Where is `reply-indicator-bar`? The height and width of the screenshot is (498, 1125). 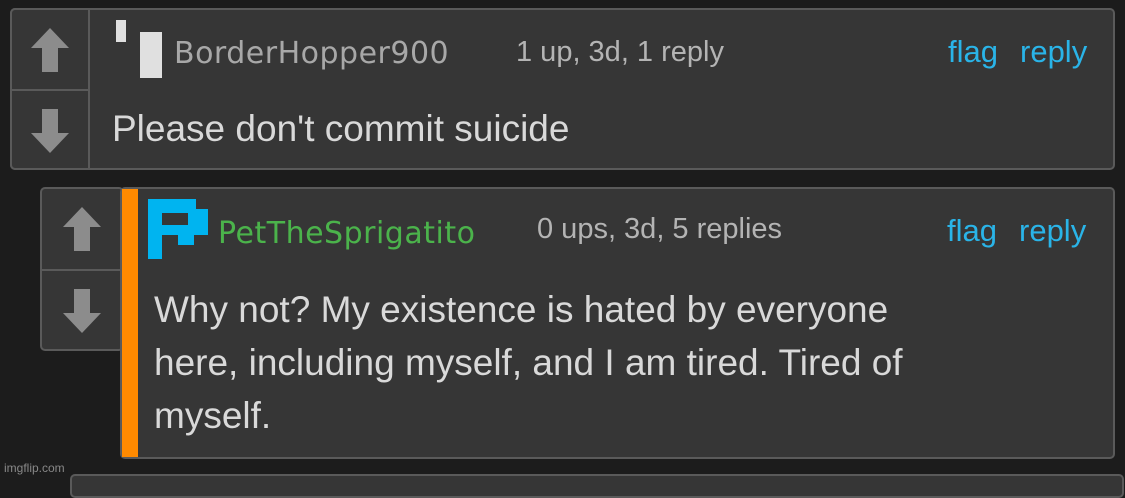
reply-indicator-bar is located at coordinates (130, 323).